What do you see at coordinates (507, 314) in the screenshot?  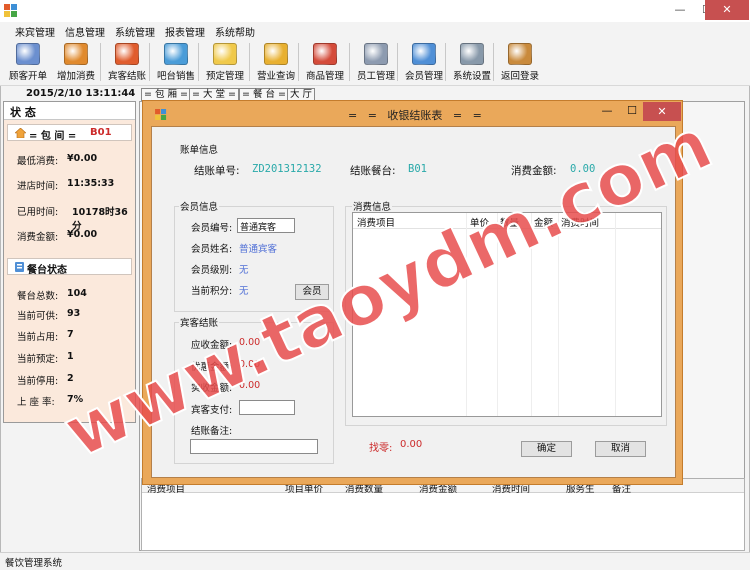 I see `consumption-list: 消费项目 单价 数量 金额 消费时间` at bounding box center [507, 314].